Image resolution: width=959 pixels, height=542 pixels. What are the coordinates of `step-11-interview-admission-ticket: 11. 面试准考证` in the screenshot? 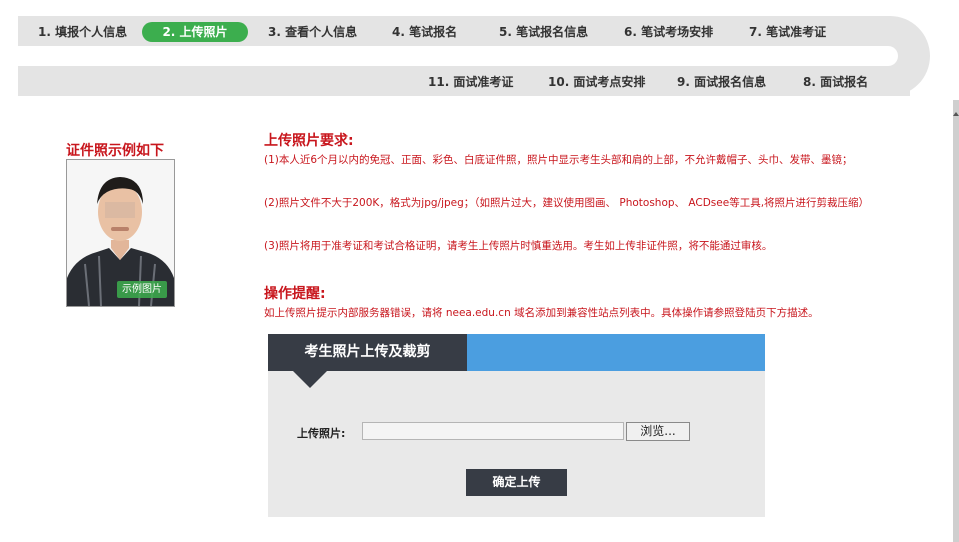 It's located at (470, 82).